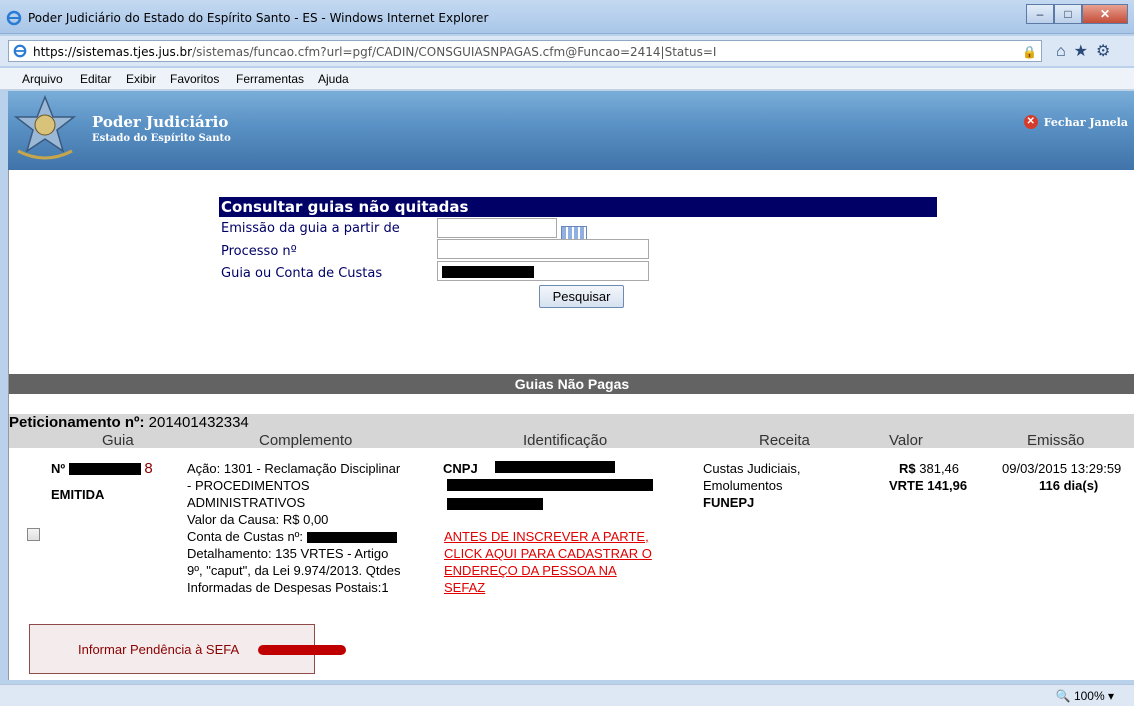 This screenshot has height=706, width=1134. I want to click on favorites-star-icon: ★, so click(1085, 51).